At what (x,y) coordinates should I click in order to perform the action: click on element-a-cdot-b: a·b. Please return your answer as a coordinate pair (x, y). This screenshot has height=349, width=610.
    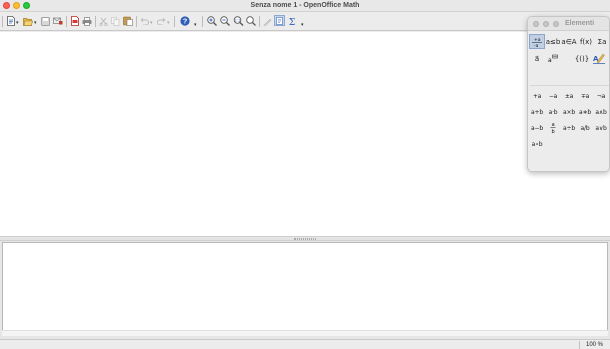
    Looking at the image, I should click on (553, 112).